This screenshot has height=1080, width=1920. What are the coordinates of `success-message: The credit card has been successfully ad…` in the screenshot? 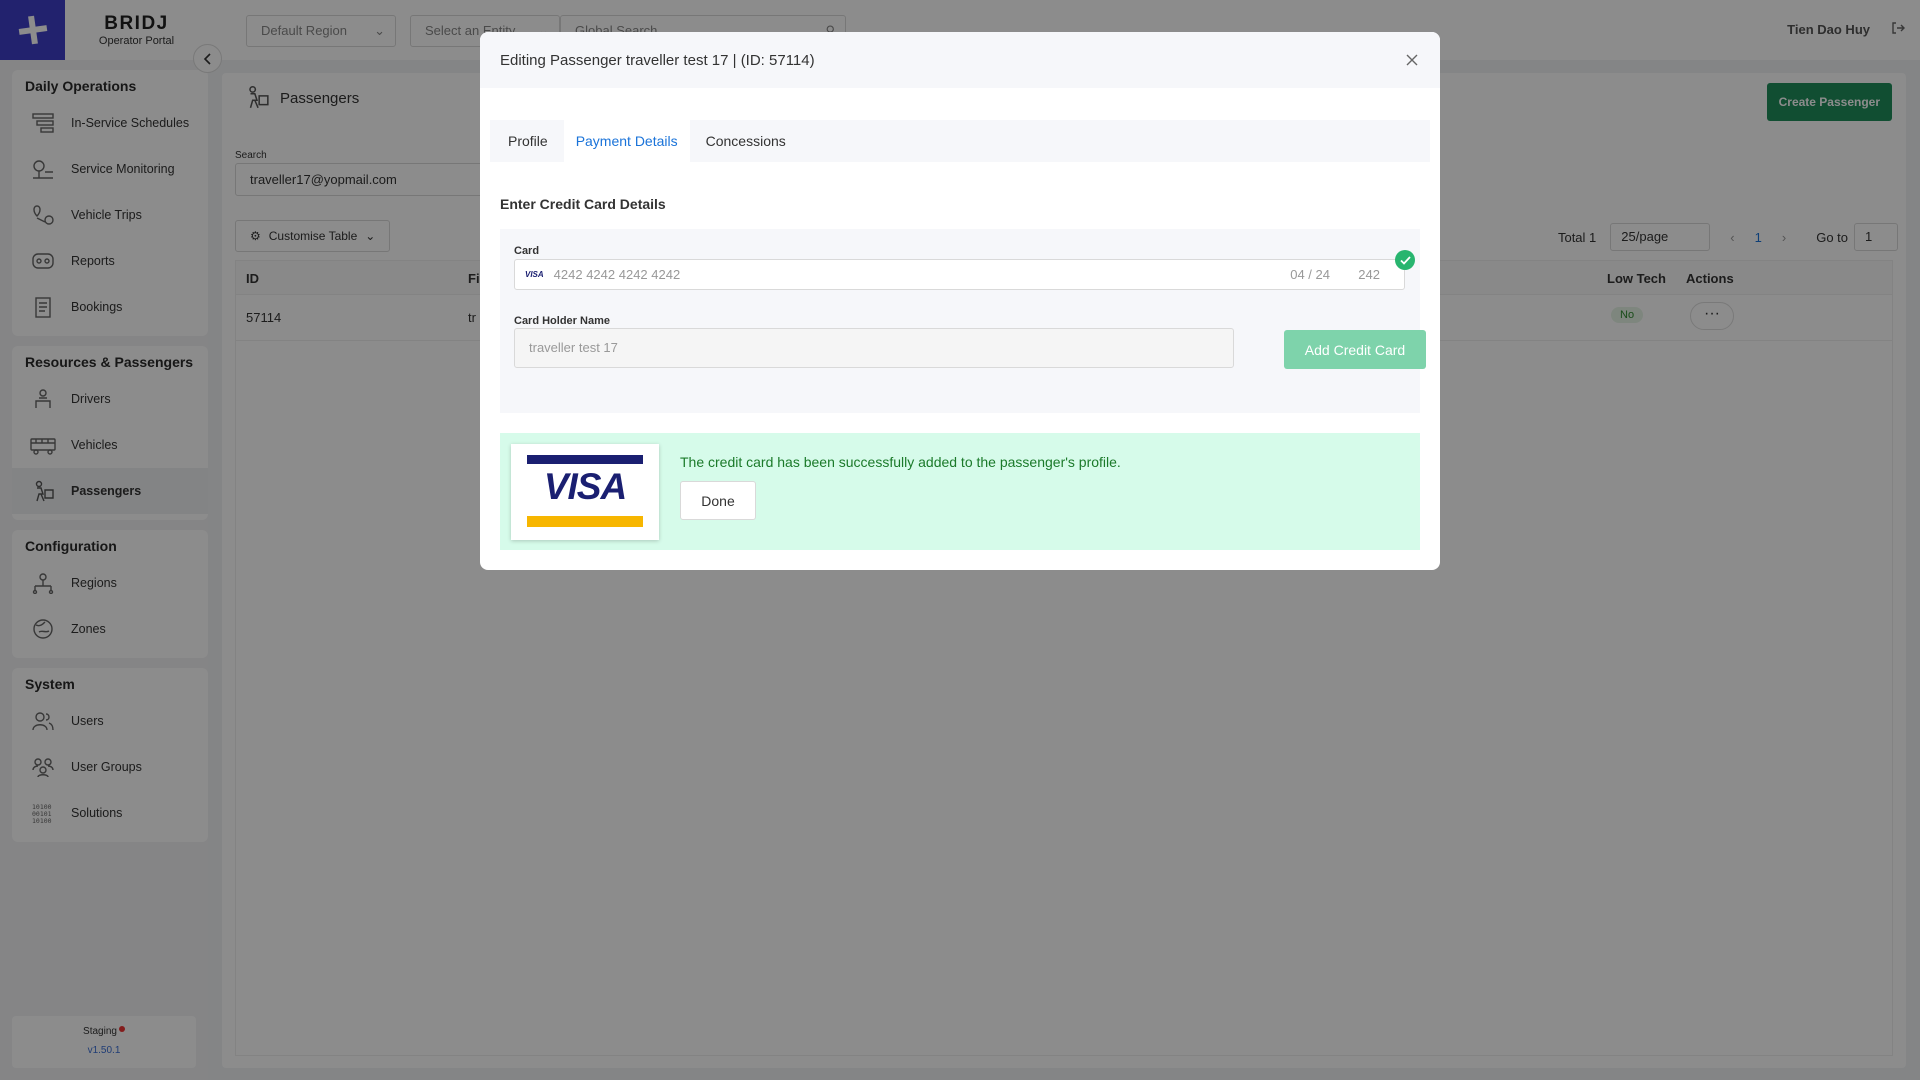 It's located at (900, 462).